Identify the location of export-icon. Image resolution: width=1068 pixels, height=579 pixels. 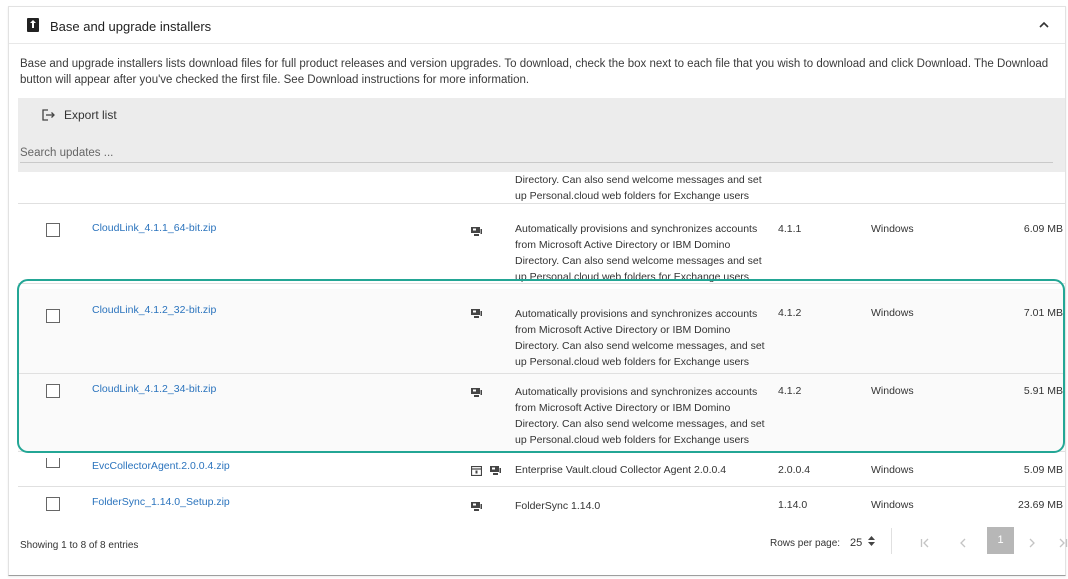
(49, 115).